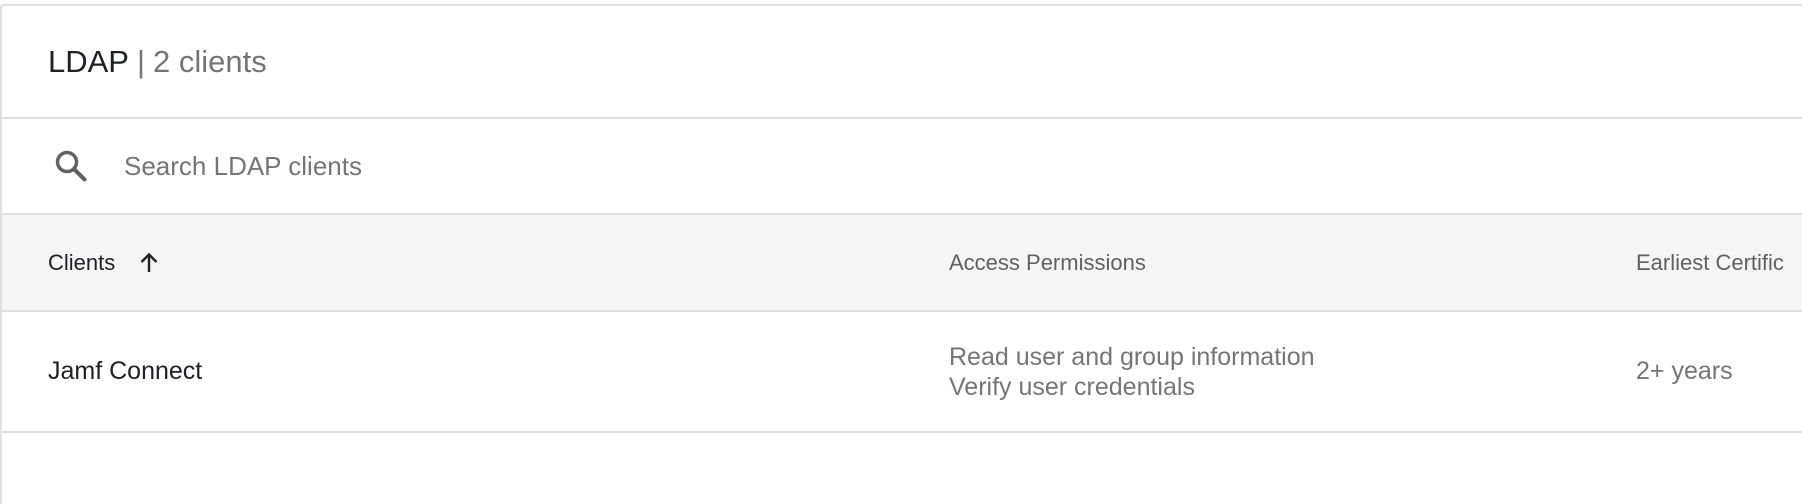  I want to click on column-header-clients: Clients, so click(104, 262).